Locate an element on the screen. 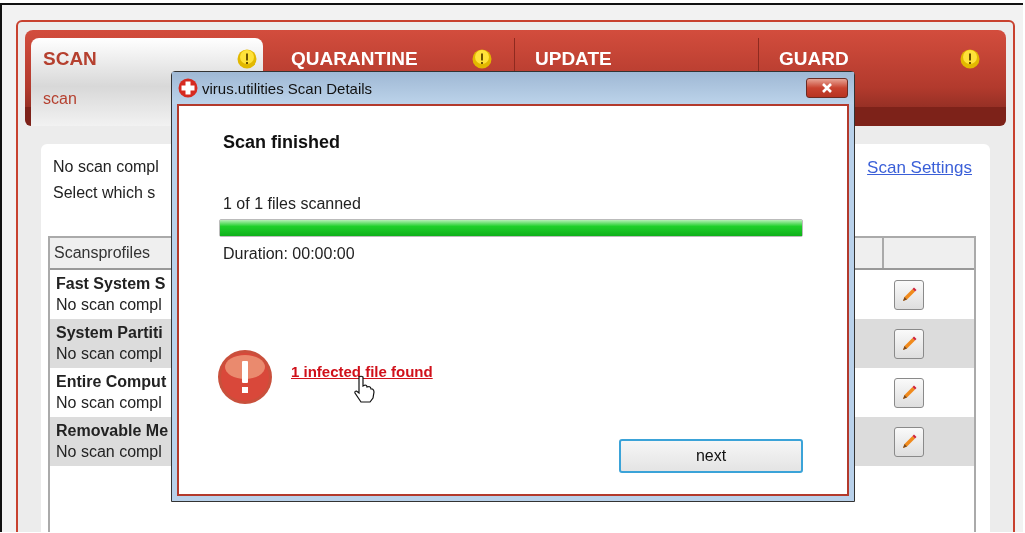  scan-status-text: No scan compl is located at coordinates (106, 167).